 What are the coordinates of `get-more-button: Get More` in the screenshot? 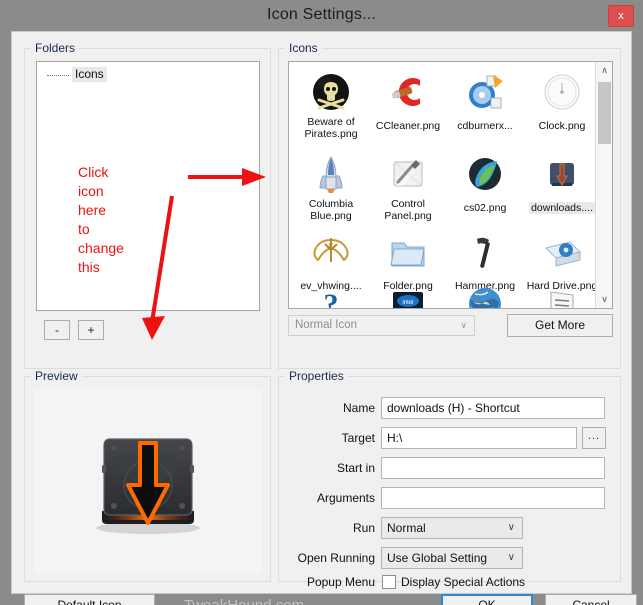 It's located at (560, 325).